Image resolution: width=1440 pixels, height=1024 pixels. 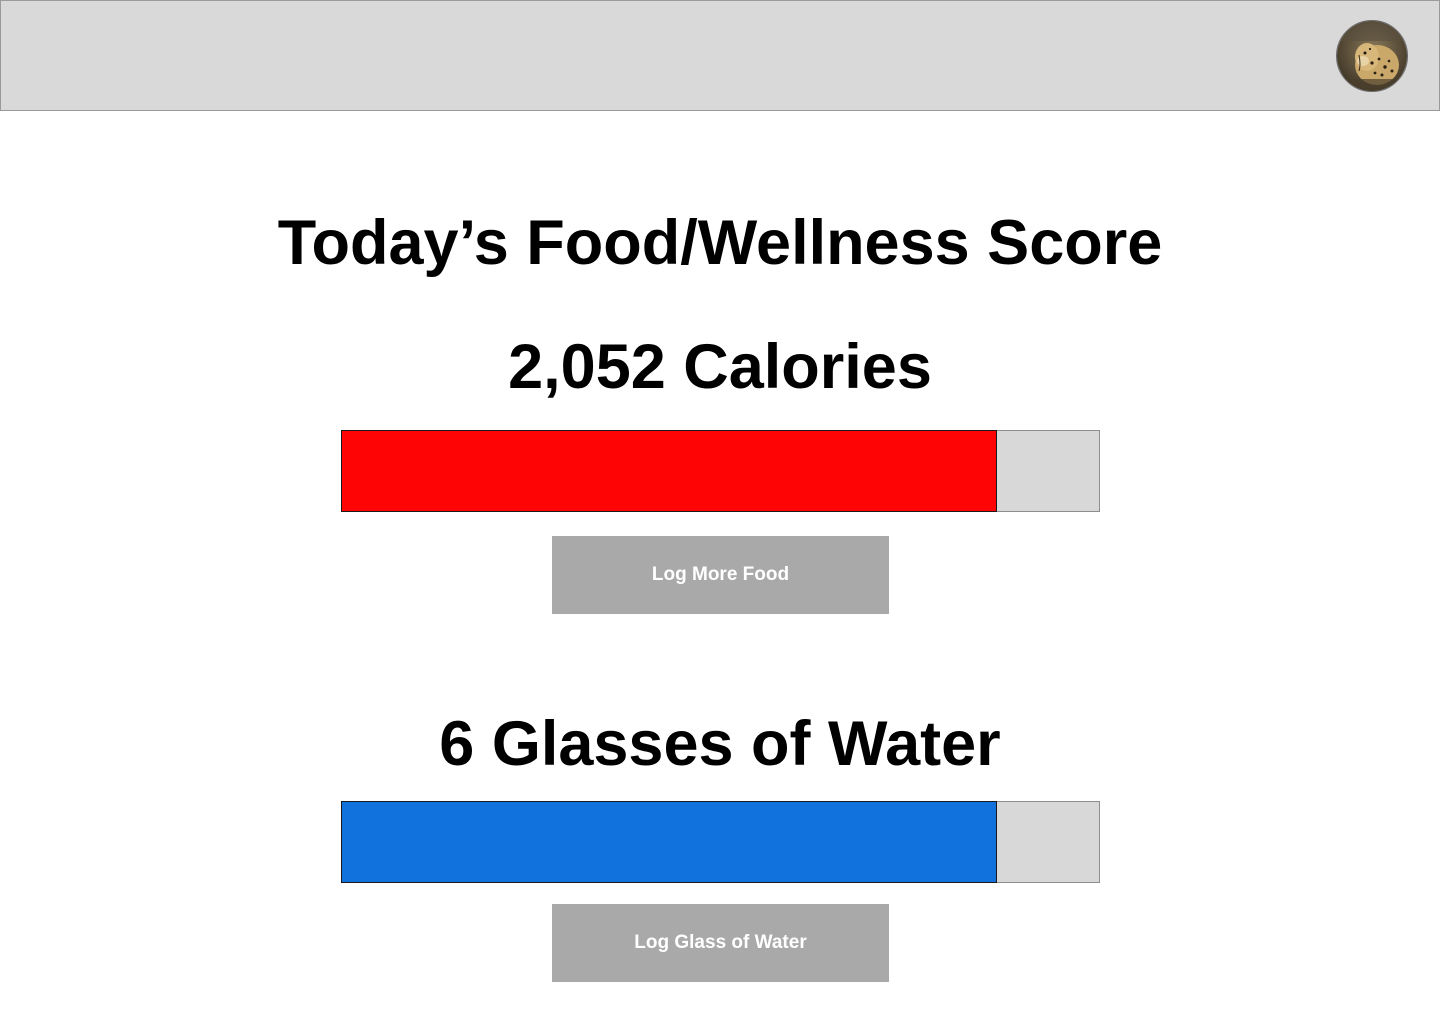 What do you see at coordinates (720, 367) in the screenshot?
I see `calories-count: 2,052 Calories` at bounding box center [720, 367].